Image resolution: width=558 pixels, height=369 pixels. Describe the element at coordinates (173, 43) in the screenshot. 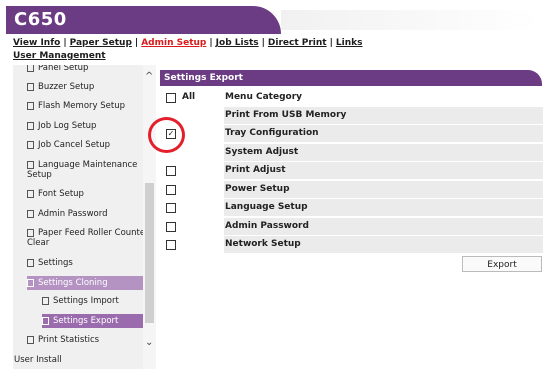

I see `nav-admin-setup: Admin Setup` at that location.